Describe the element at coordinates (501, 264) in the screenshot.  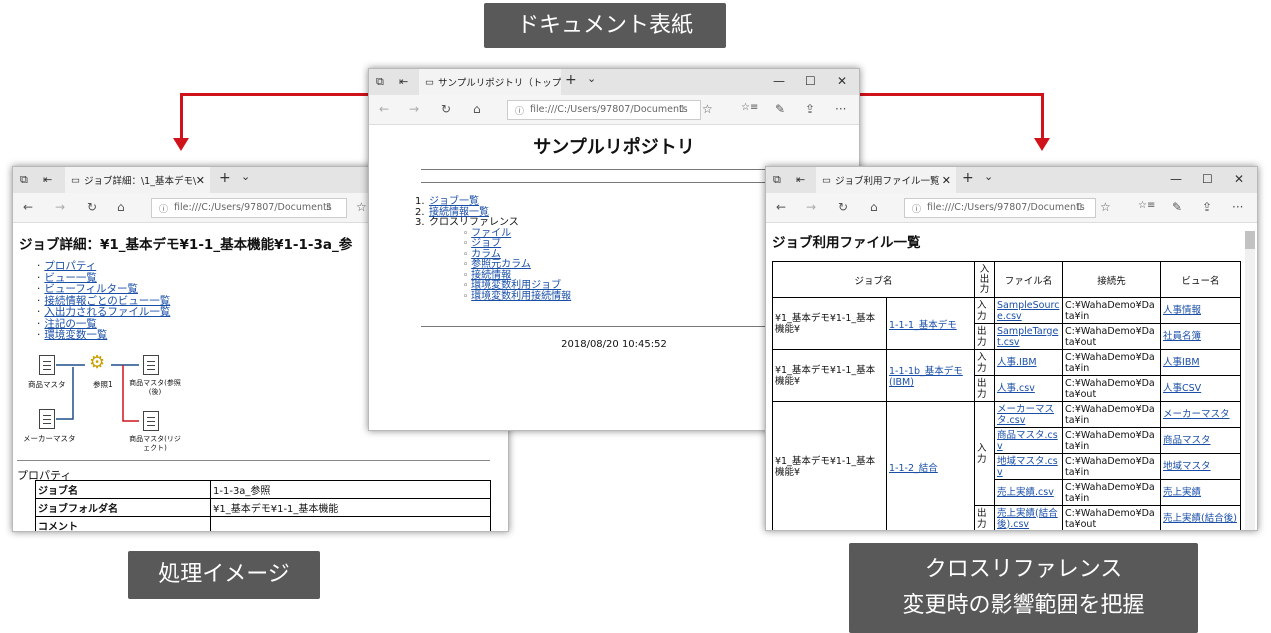
I see `toc-sublink: 参照元カラム` at that location.